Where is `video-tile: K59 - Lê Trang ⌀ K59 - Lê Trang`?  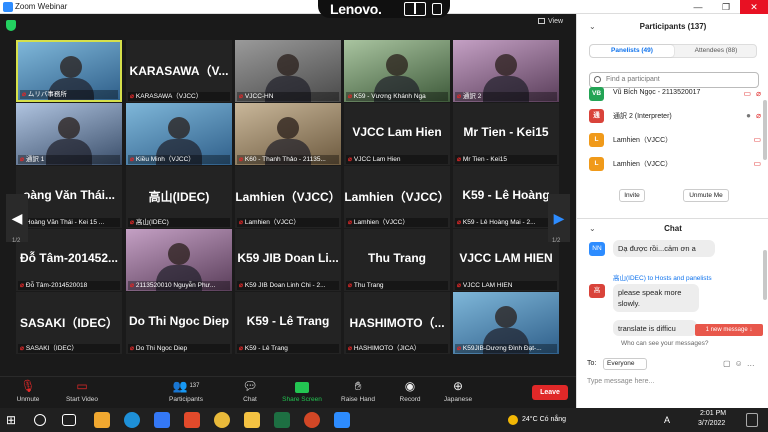 video-tile: K59 - Lê Trang ⌀ K59 - Lê Trang is located at coordinates (288, 323).